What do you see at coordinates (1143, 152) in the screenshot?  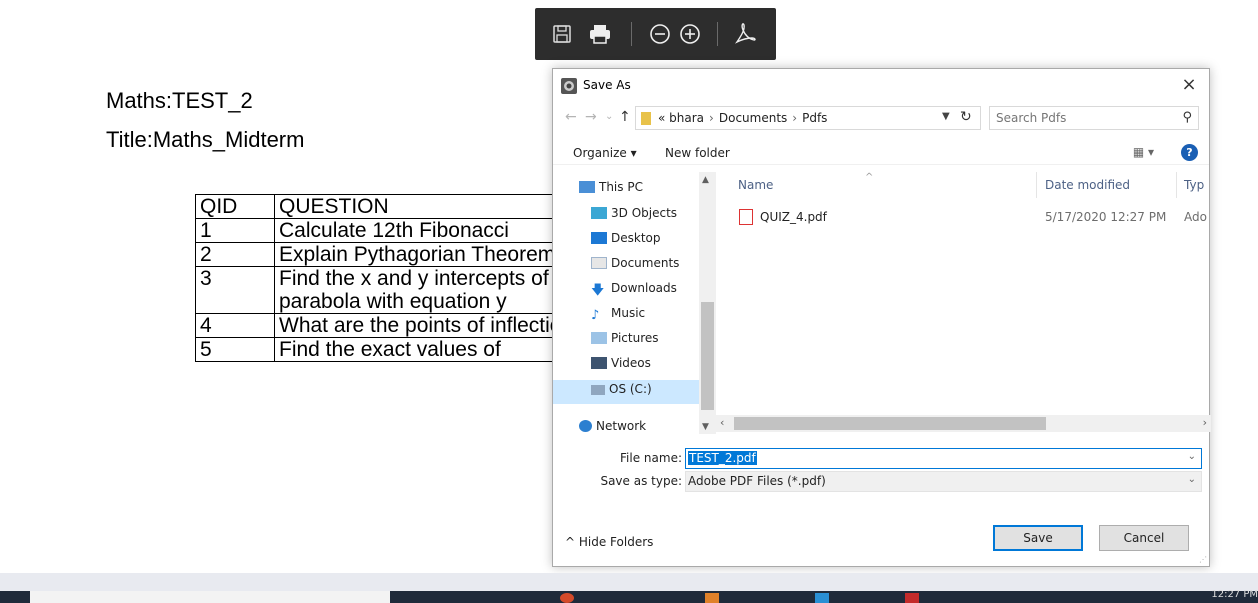 I see `view-options-icon: ▦ ▾` at bounding box center [1143, 152].